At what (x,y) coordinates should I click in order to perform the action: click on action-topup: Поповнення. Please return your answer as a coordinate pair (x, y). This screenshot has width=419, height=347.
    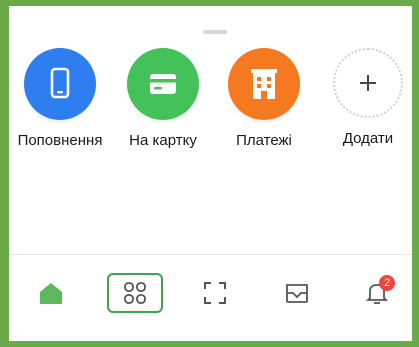
    Looking at the image, I should click on (62, 98).